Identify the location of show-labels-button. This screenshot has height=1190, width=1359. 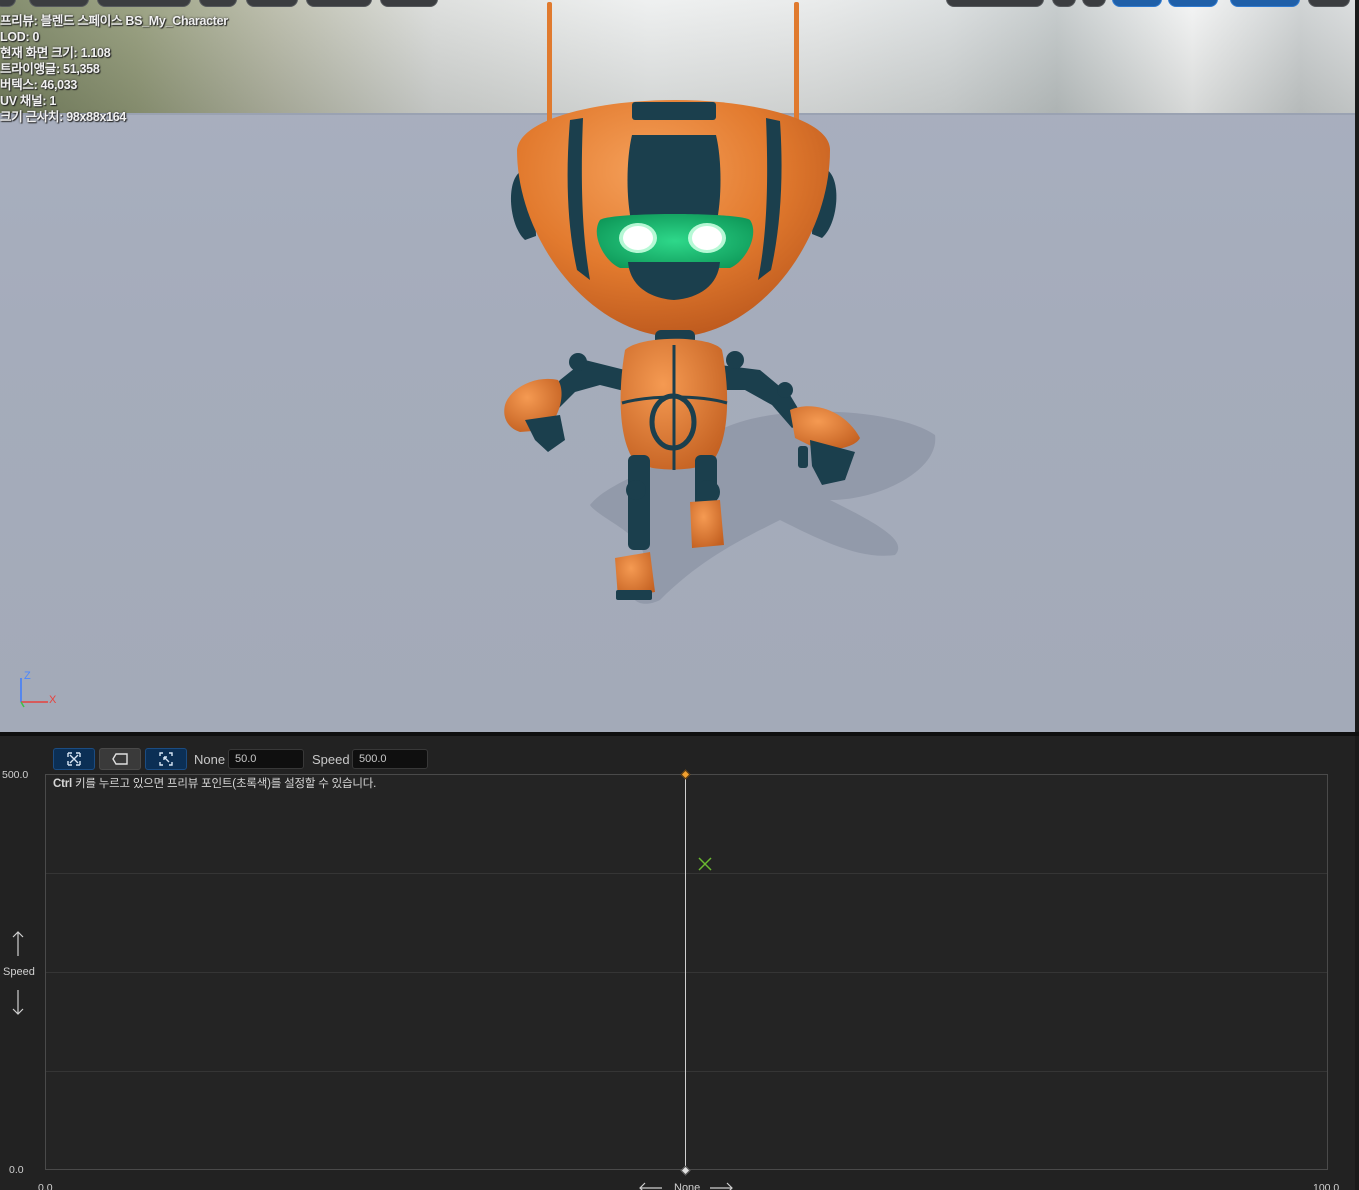
(120, 759).